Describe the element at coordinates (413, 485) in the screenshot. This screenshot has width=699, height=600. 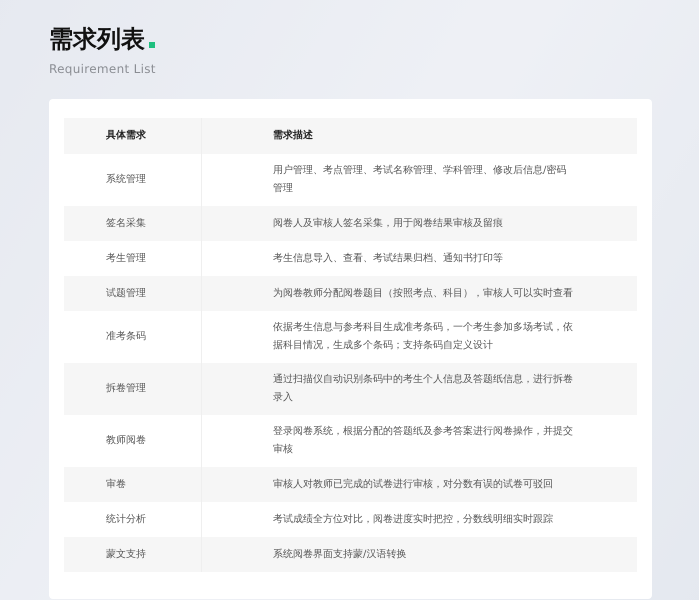
I see `table-cell-text: 审核人对教师已完成的试卷进行审核，对分数有误的试卷可驳回` at that location.